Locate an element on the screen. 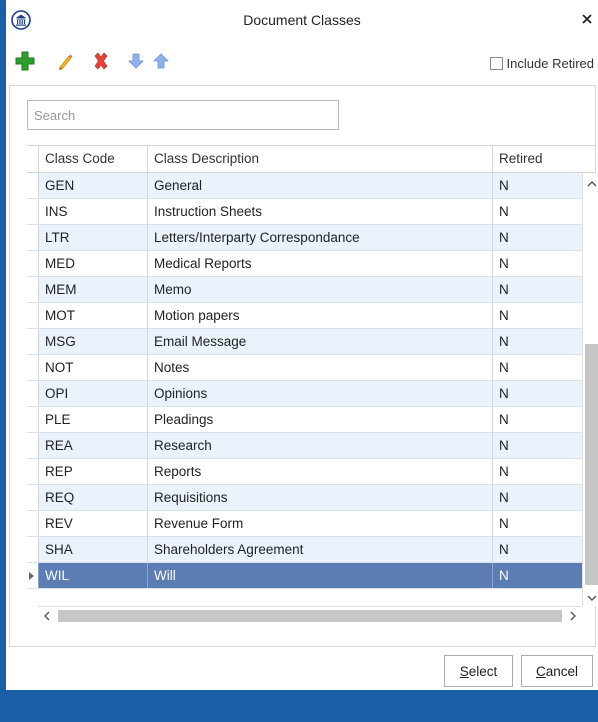 This screenshot has width=598, height=722. include-retired-checkbox: Include Retired is located at coordinates (541, 63).